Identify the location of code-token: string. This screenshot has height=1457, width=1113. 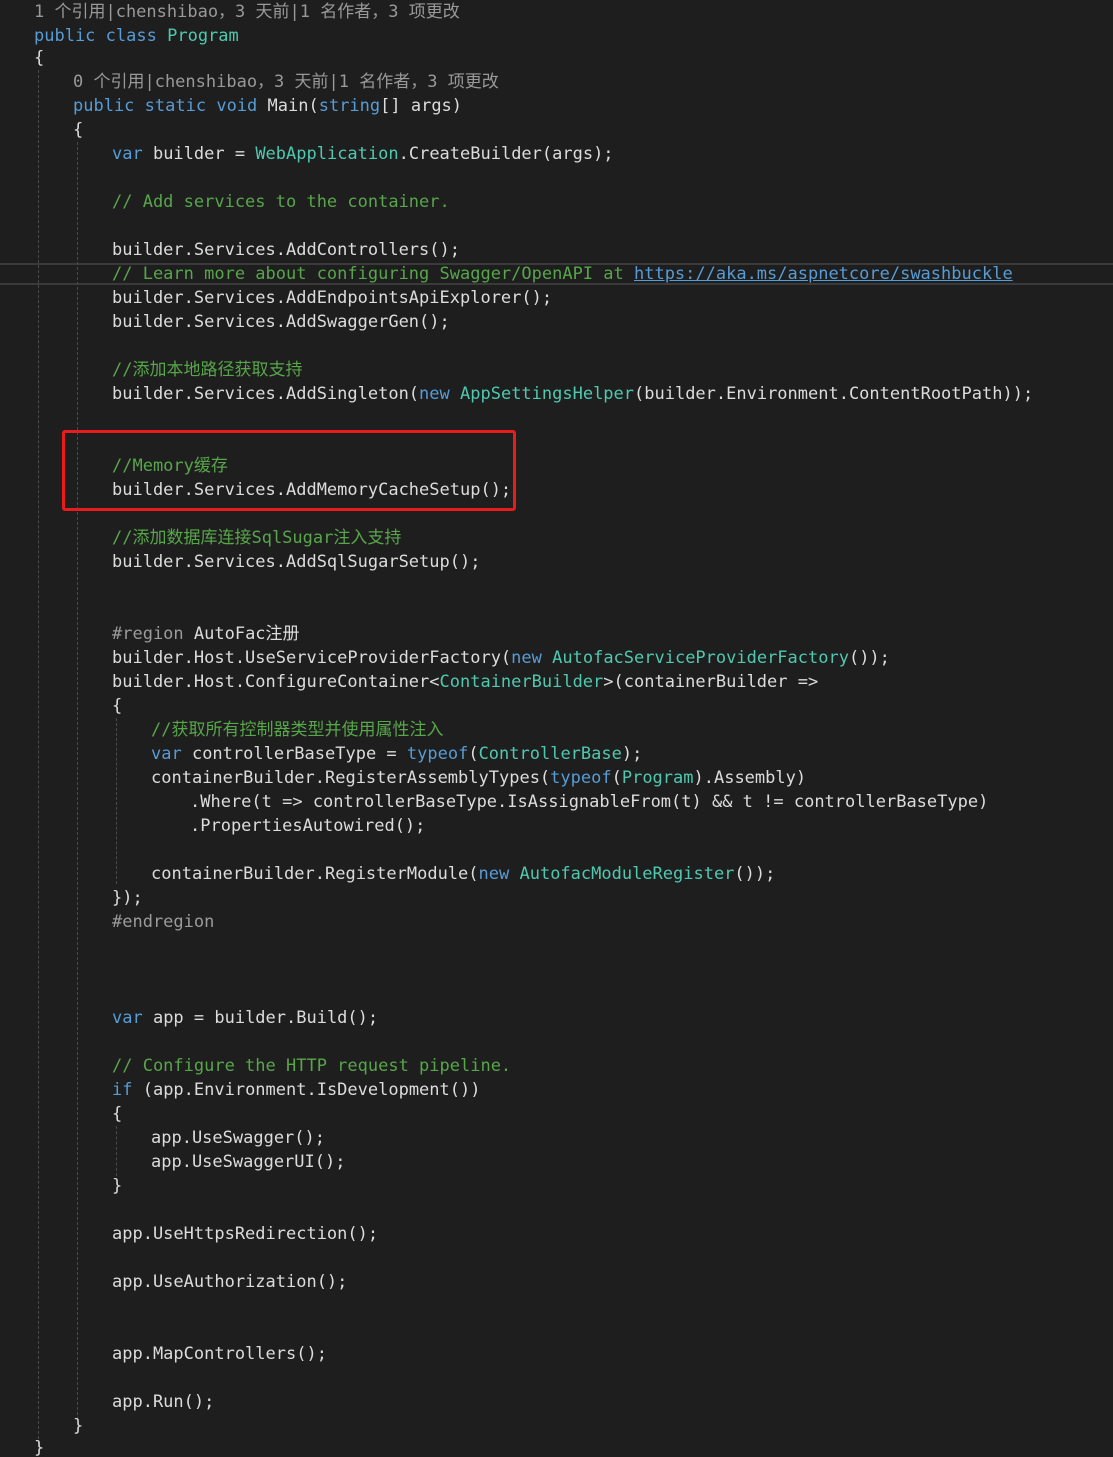
(349, 106).